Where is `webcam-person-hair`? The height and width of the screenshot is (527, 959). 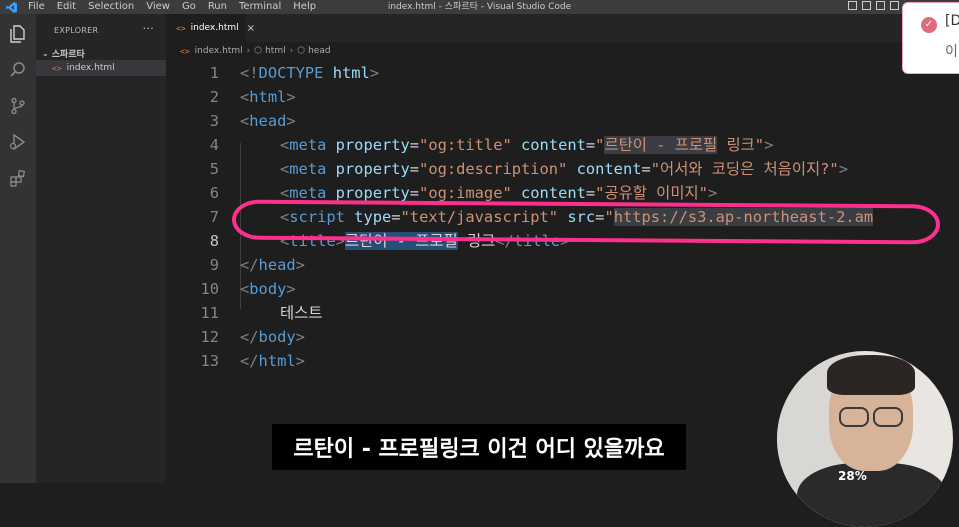 webcam-person-hair is located at coordinates (871, 375).